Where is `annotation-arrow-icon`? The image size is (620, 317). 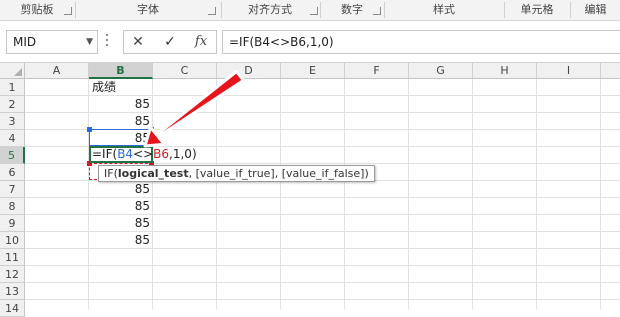 annotation-arrow-icon is located at coordinates (194, 109).